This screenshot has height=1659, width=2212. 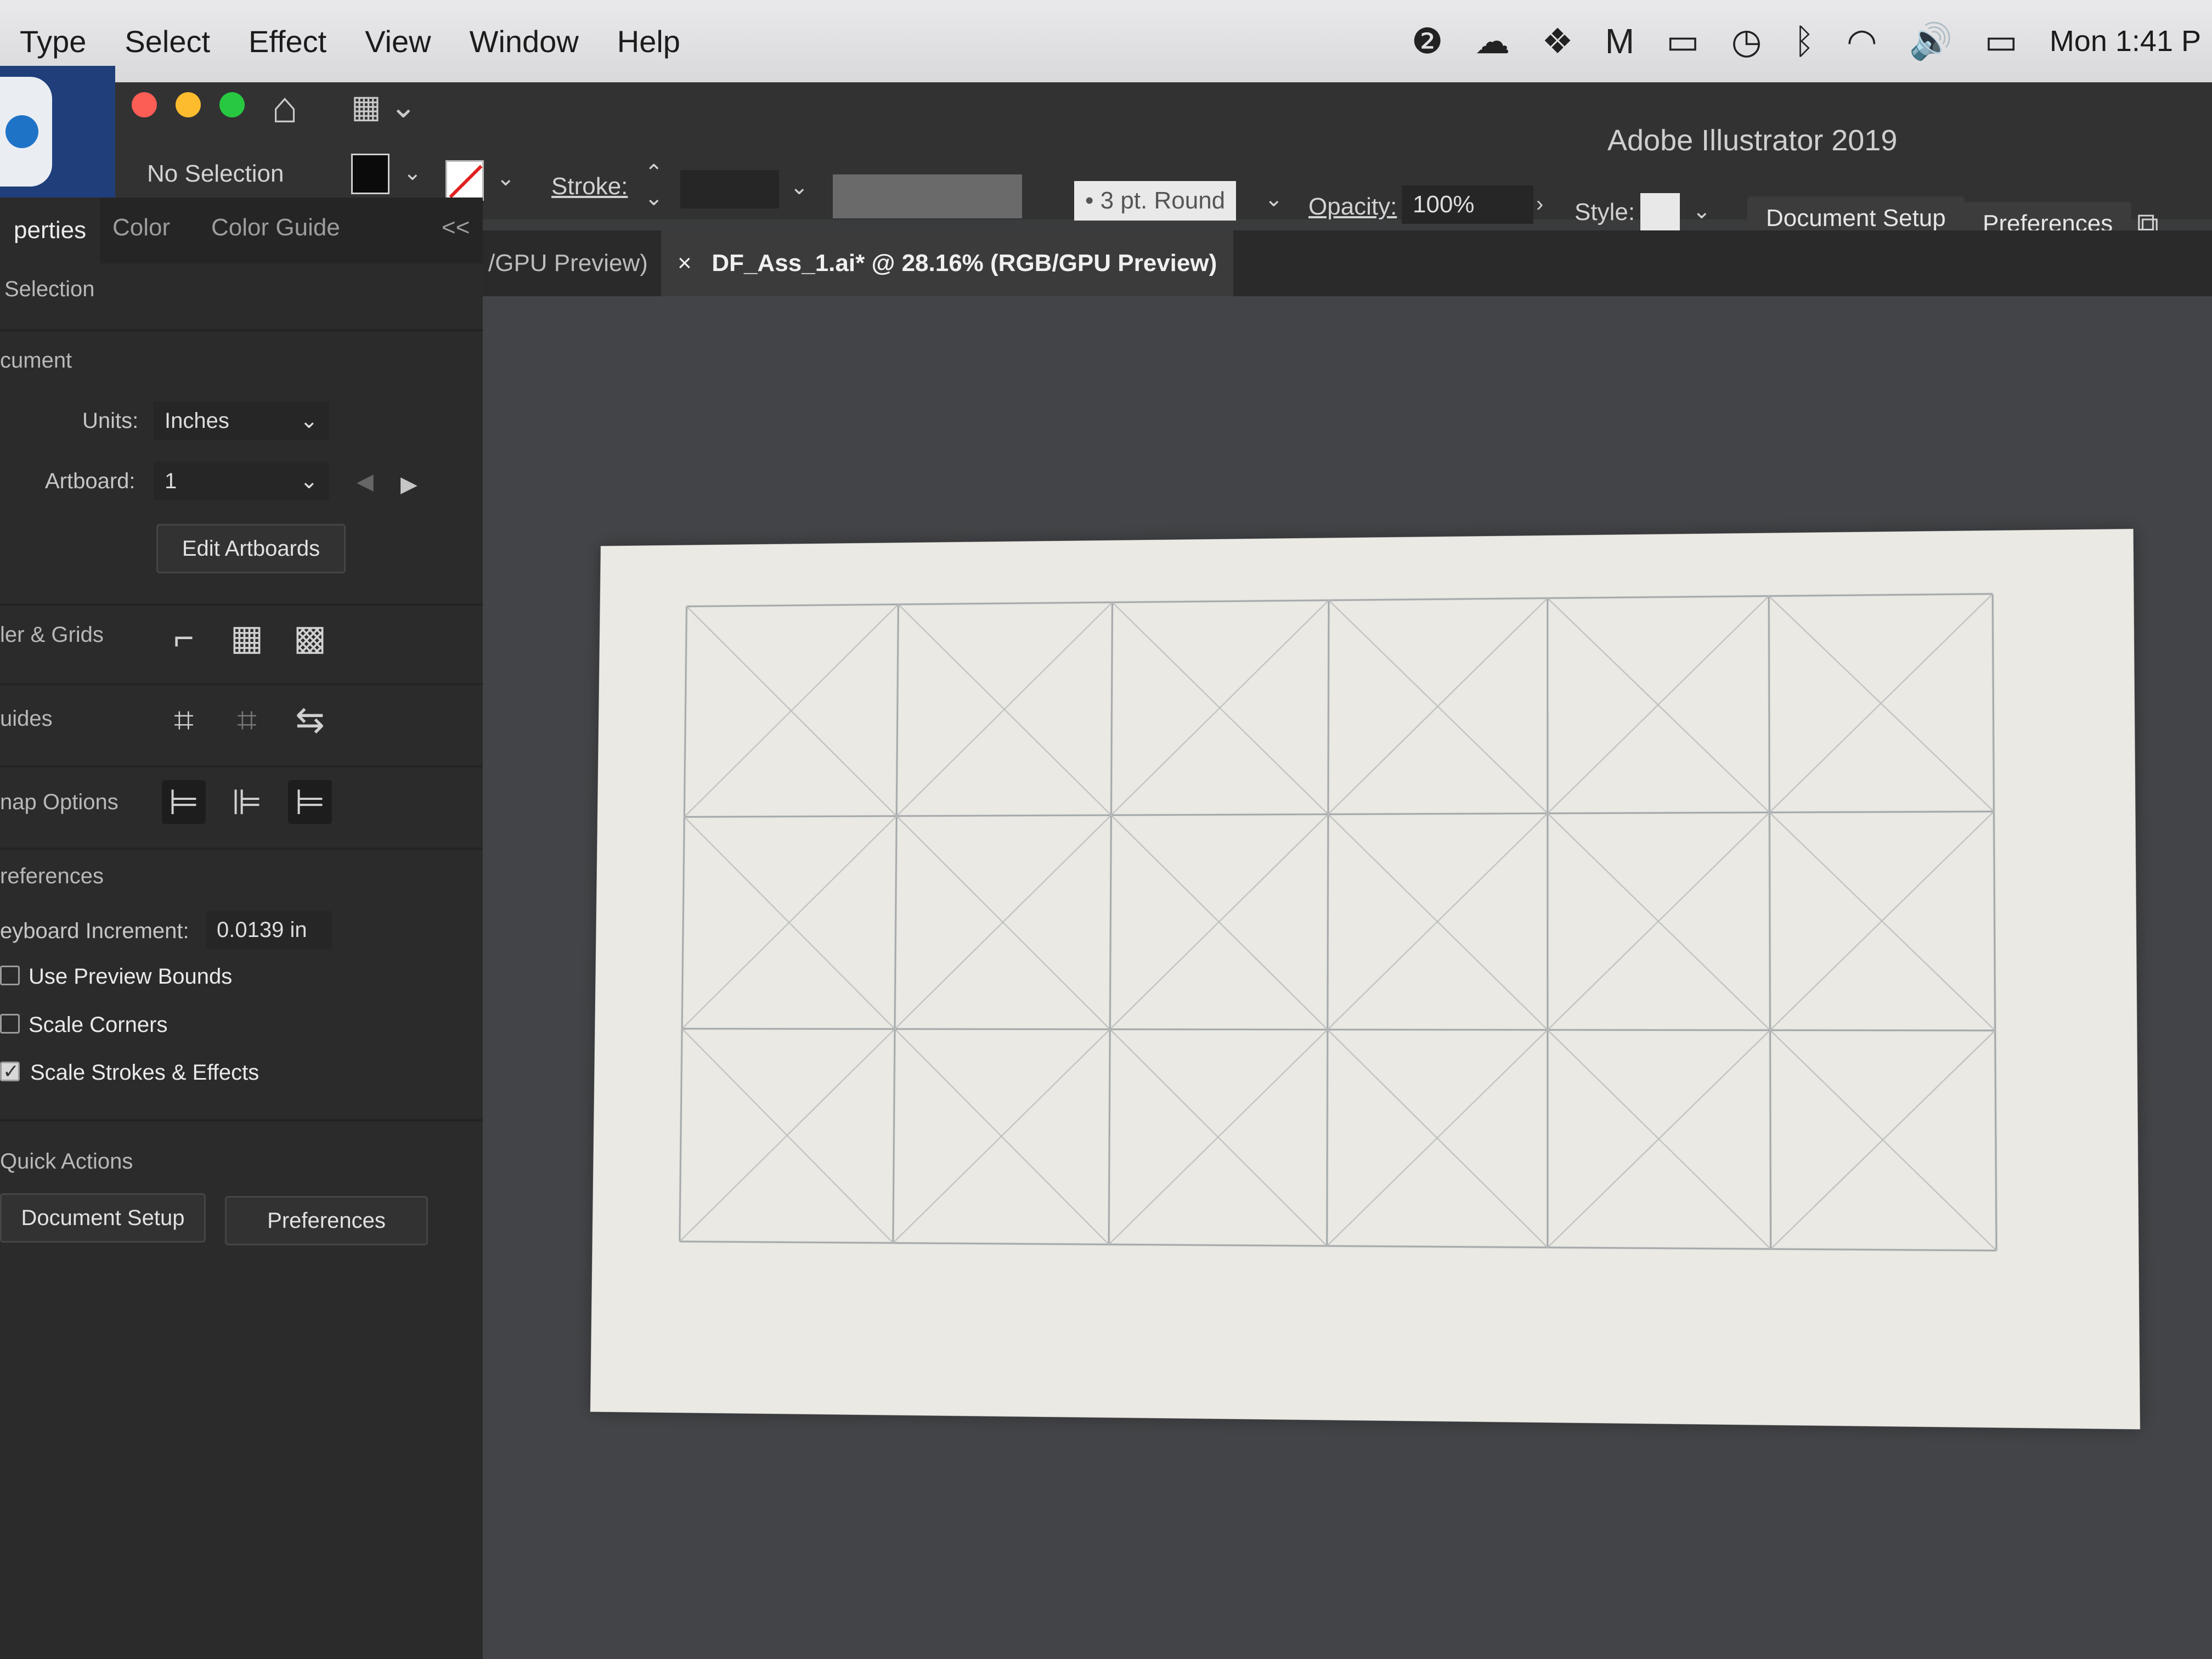 What do you see at coordinates (365, 481) in the screenshot?
I see `previous-artboard-icon: ◀` at bounding box center [365, 481].